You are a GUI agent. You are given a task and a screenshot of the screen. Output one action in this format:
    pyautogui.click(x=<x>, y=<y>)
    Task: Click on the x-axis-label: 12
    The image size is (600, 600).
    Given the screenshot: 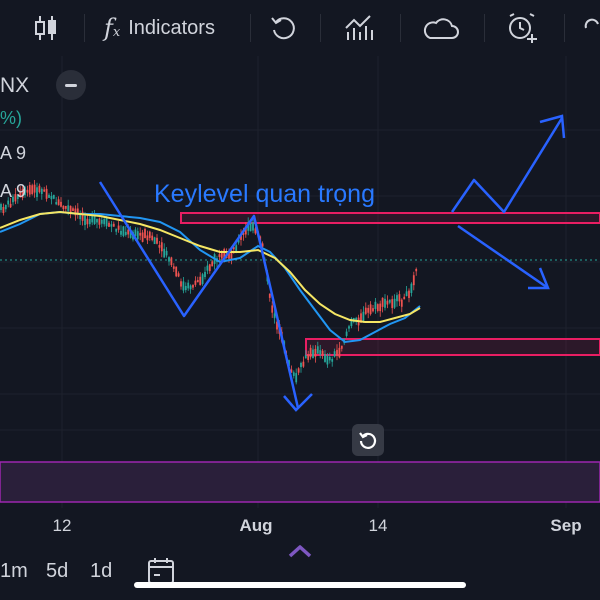 What is the action you would take?
    pyautogui.click(x=62, y=525)
    